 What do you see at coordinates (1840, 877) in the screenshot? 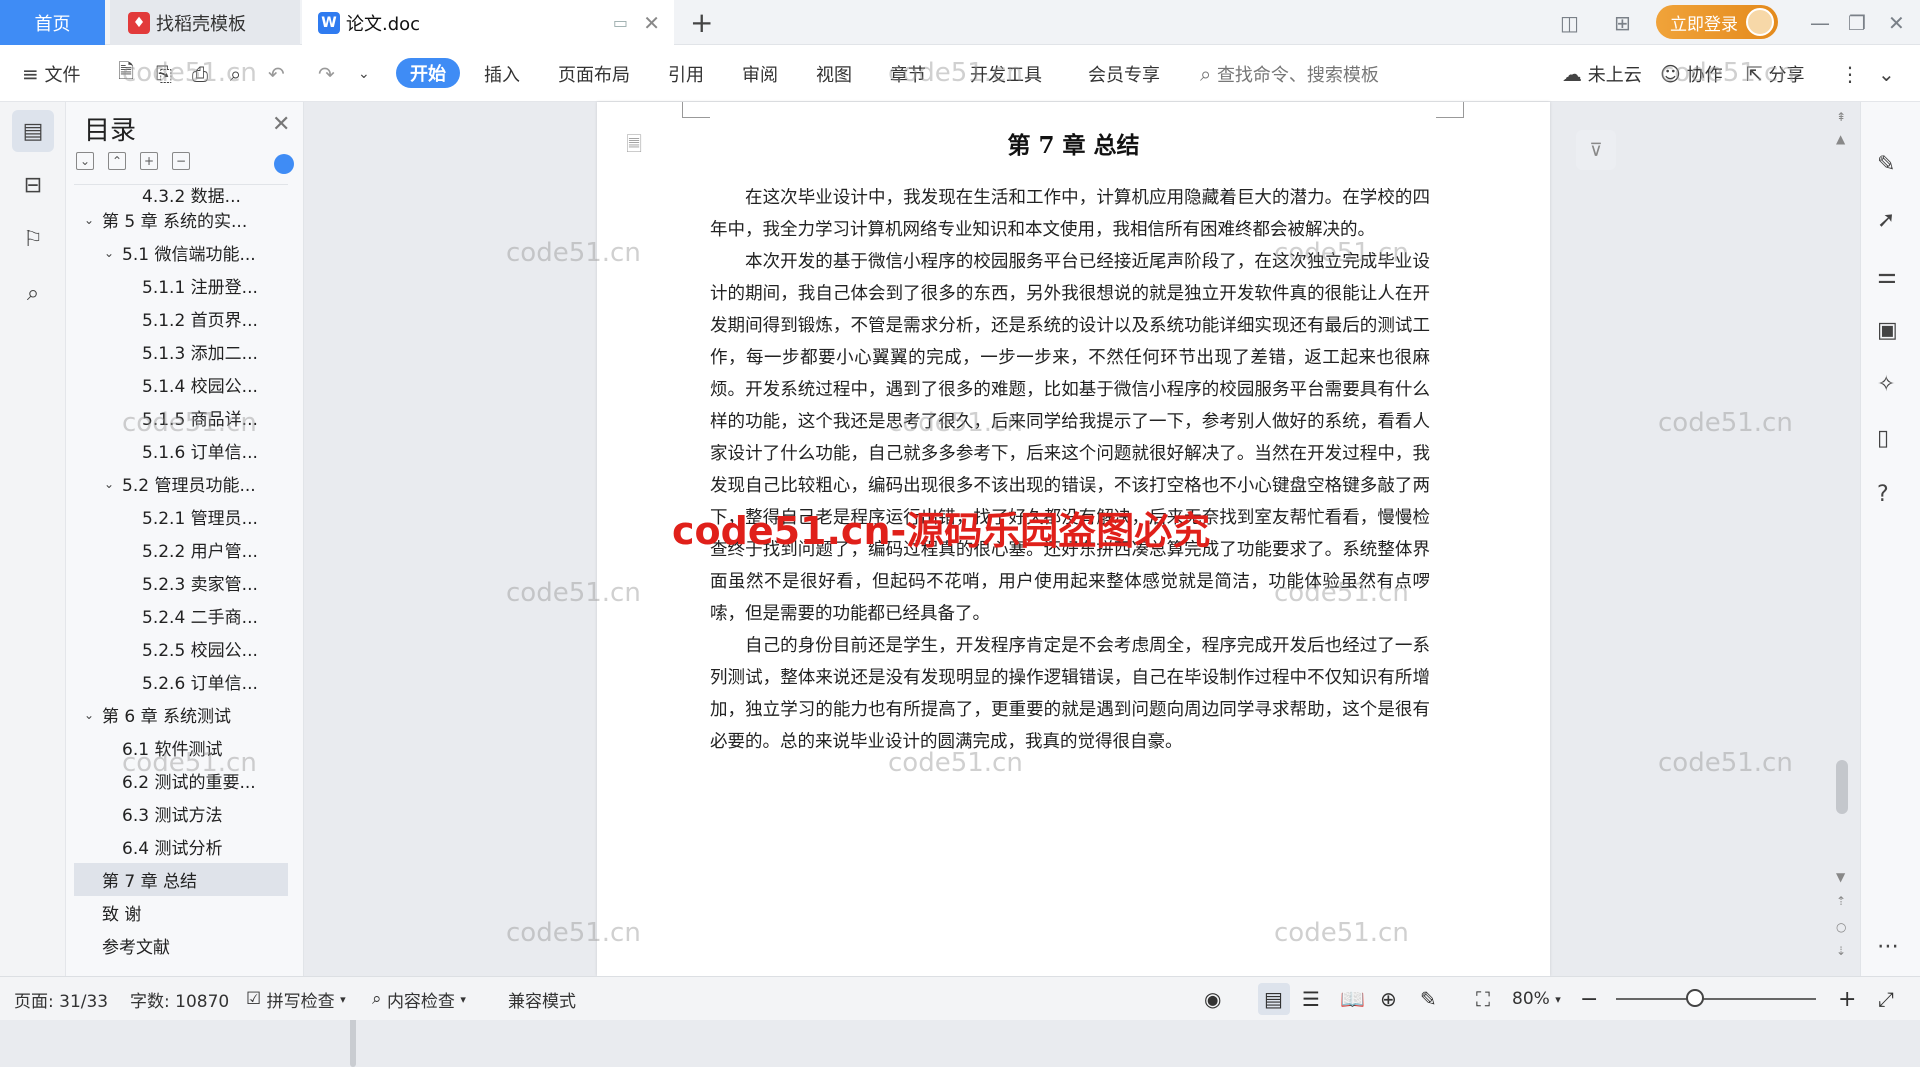
I see `scroll-down-icon: ▼` at bounding box center [1840, 877].